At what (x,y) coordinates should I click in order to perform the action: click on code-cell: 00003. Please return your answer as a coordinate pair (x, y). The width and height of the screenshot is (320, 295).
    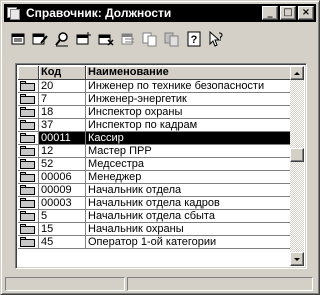
    Looking at the image, I should click on (62, 203).